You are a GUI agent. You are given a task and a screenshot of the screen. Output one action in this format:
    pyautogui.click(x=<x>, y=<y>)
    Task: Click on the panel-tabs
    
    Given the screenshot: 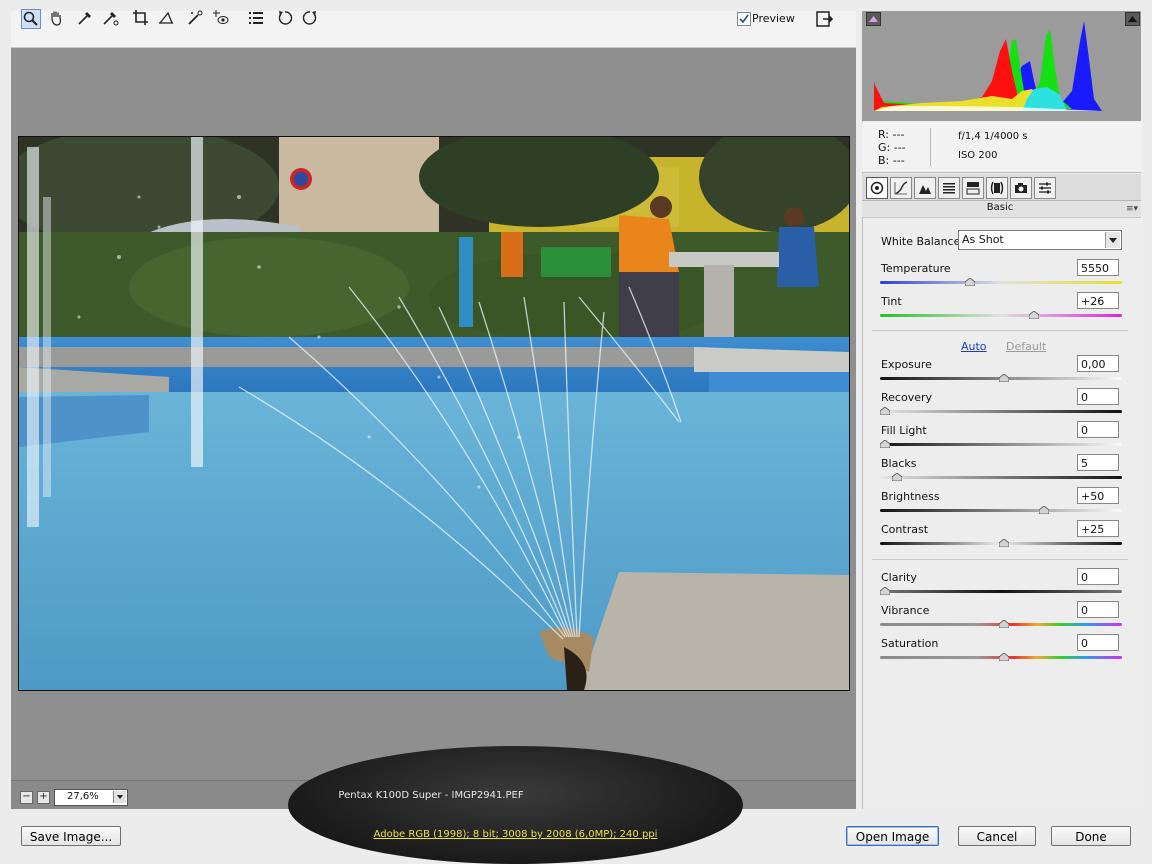 What is the action you would take?
    pyautogui.click(x=1001, y=187)
    